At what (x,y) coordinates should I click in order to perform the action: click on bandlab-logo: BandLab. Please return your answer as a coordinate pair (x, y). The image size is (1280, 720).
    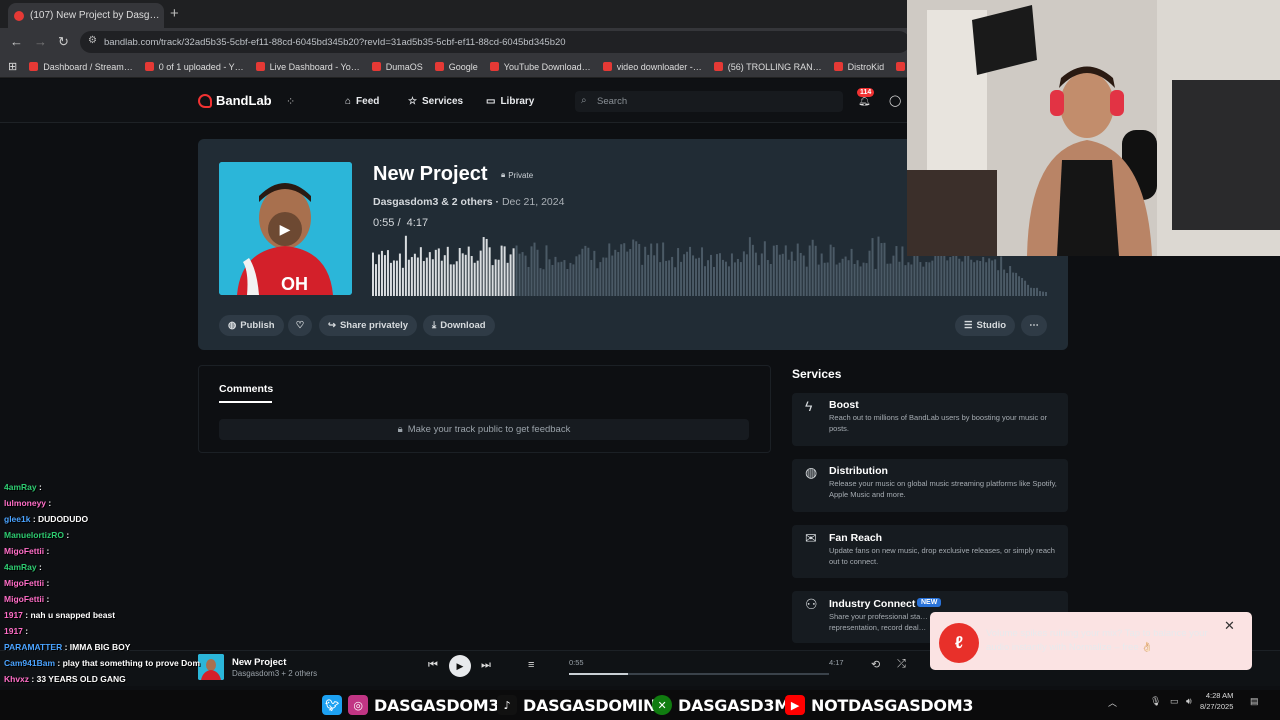
    Looking at the image, I should click on (235, 100).